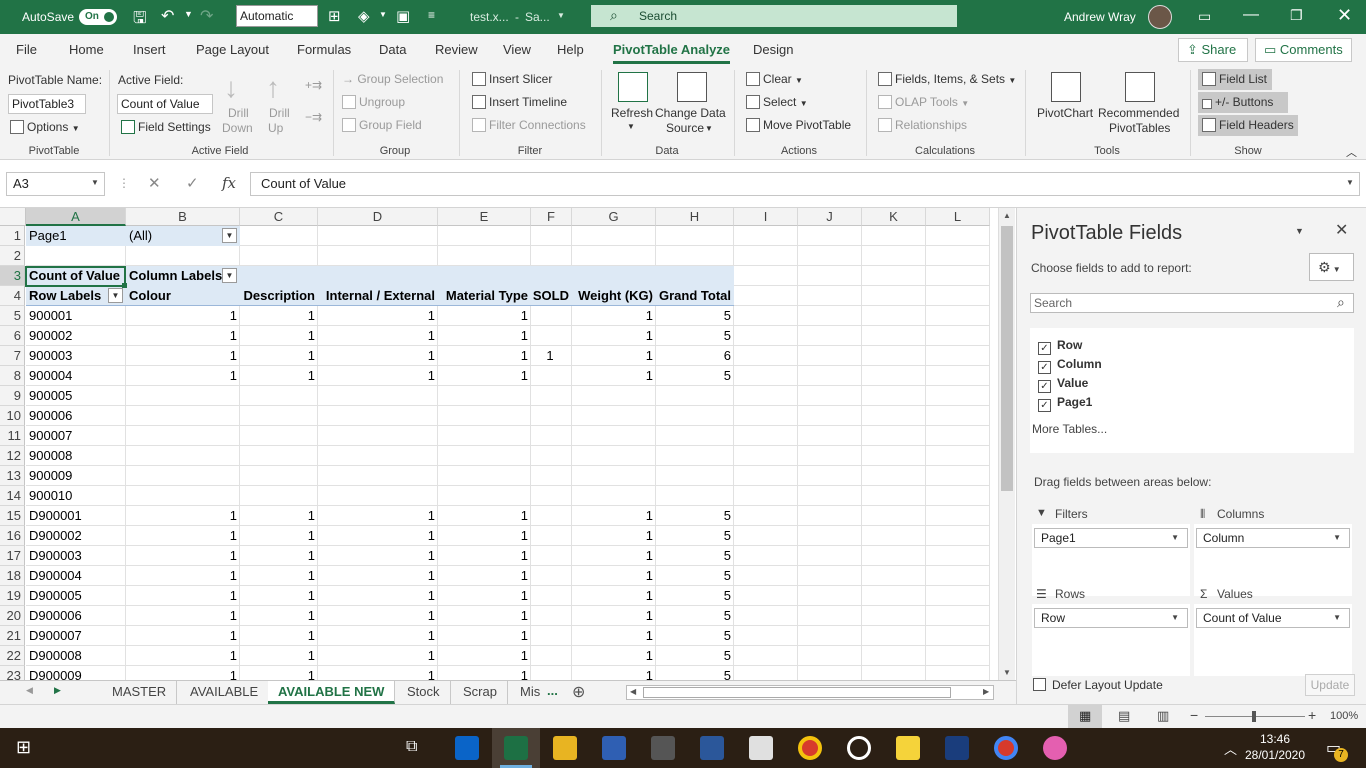  What do you see at coordinates (115, 295) in the screenshot?
I see `row-filter-dropdown-icon: ▼` at bounding box center [115, 295].